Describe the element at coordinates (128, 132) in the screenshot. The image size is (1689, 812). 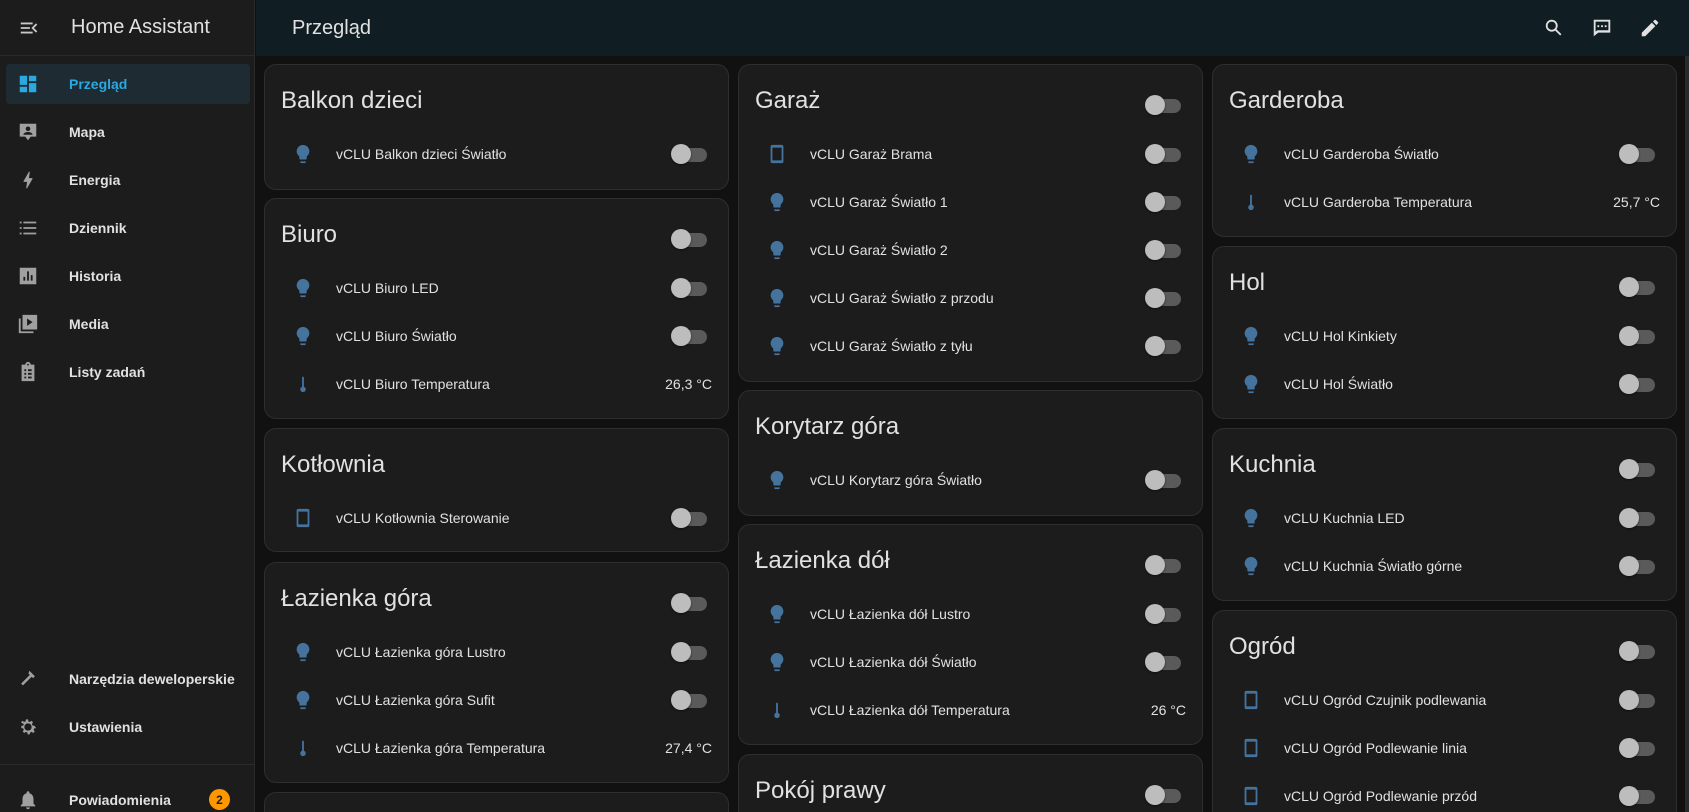
I see `sidebar-item-mapa: Mapa` at that location.